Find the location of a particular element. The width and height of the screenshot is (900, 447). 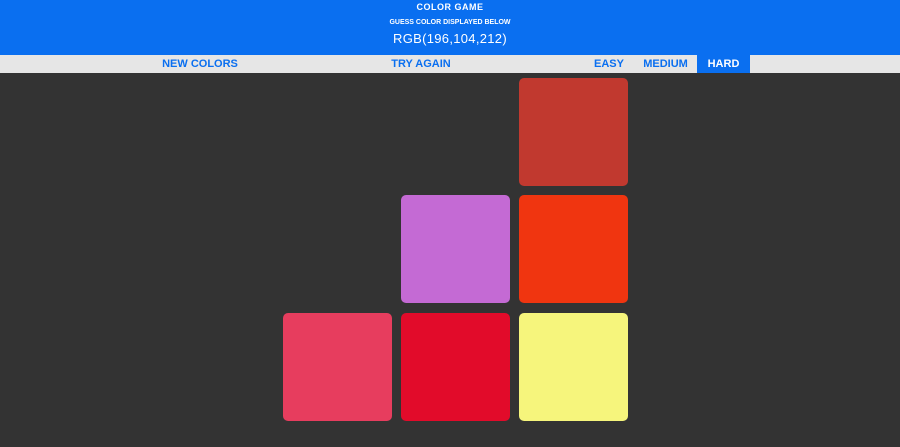

game-title: COLOR GAME is located at coordinates (450, 7).